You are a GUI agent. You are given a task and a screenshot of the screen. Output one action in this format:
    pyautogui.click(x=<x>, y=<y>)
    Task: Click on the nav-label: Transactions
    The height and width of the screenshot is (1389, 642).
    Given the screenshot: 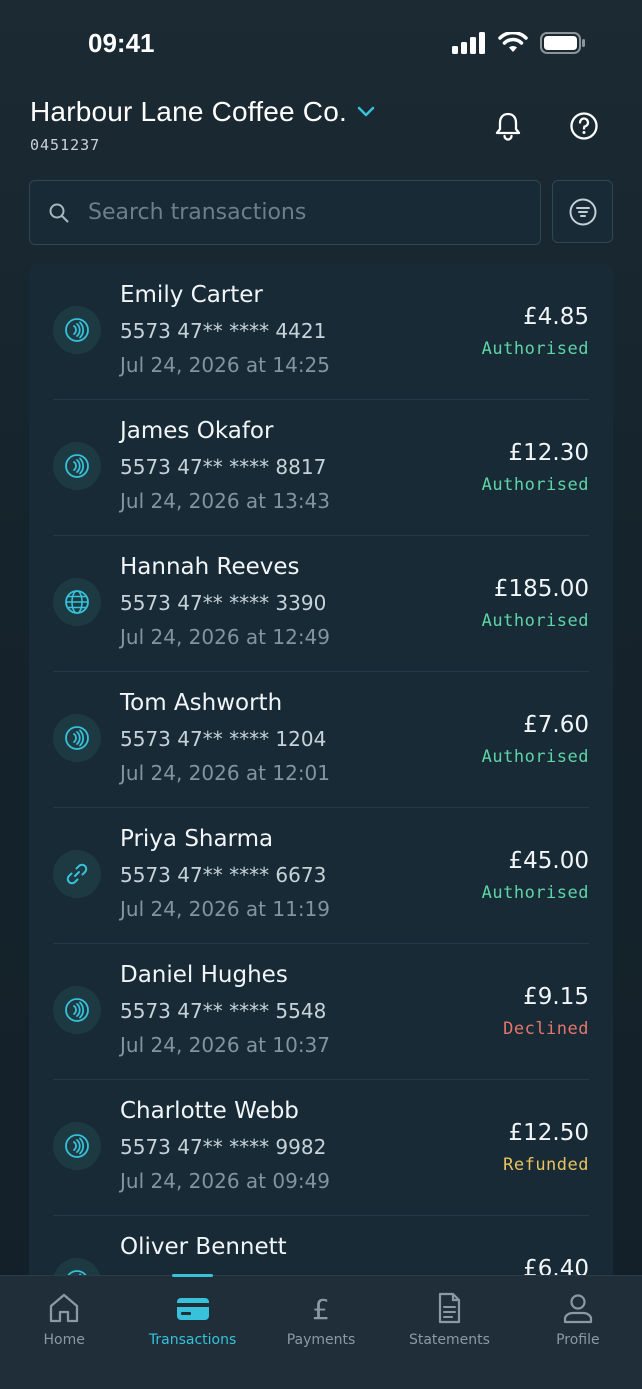 What is the action you would take?
    pyautogui.click(x=192, y=1340)
    